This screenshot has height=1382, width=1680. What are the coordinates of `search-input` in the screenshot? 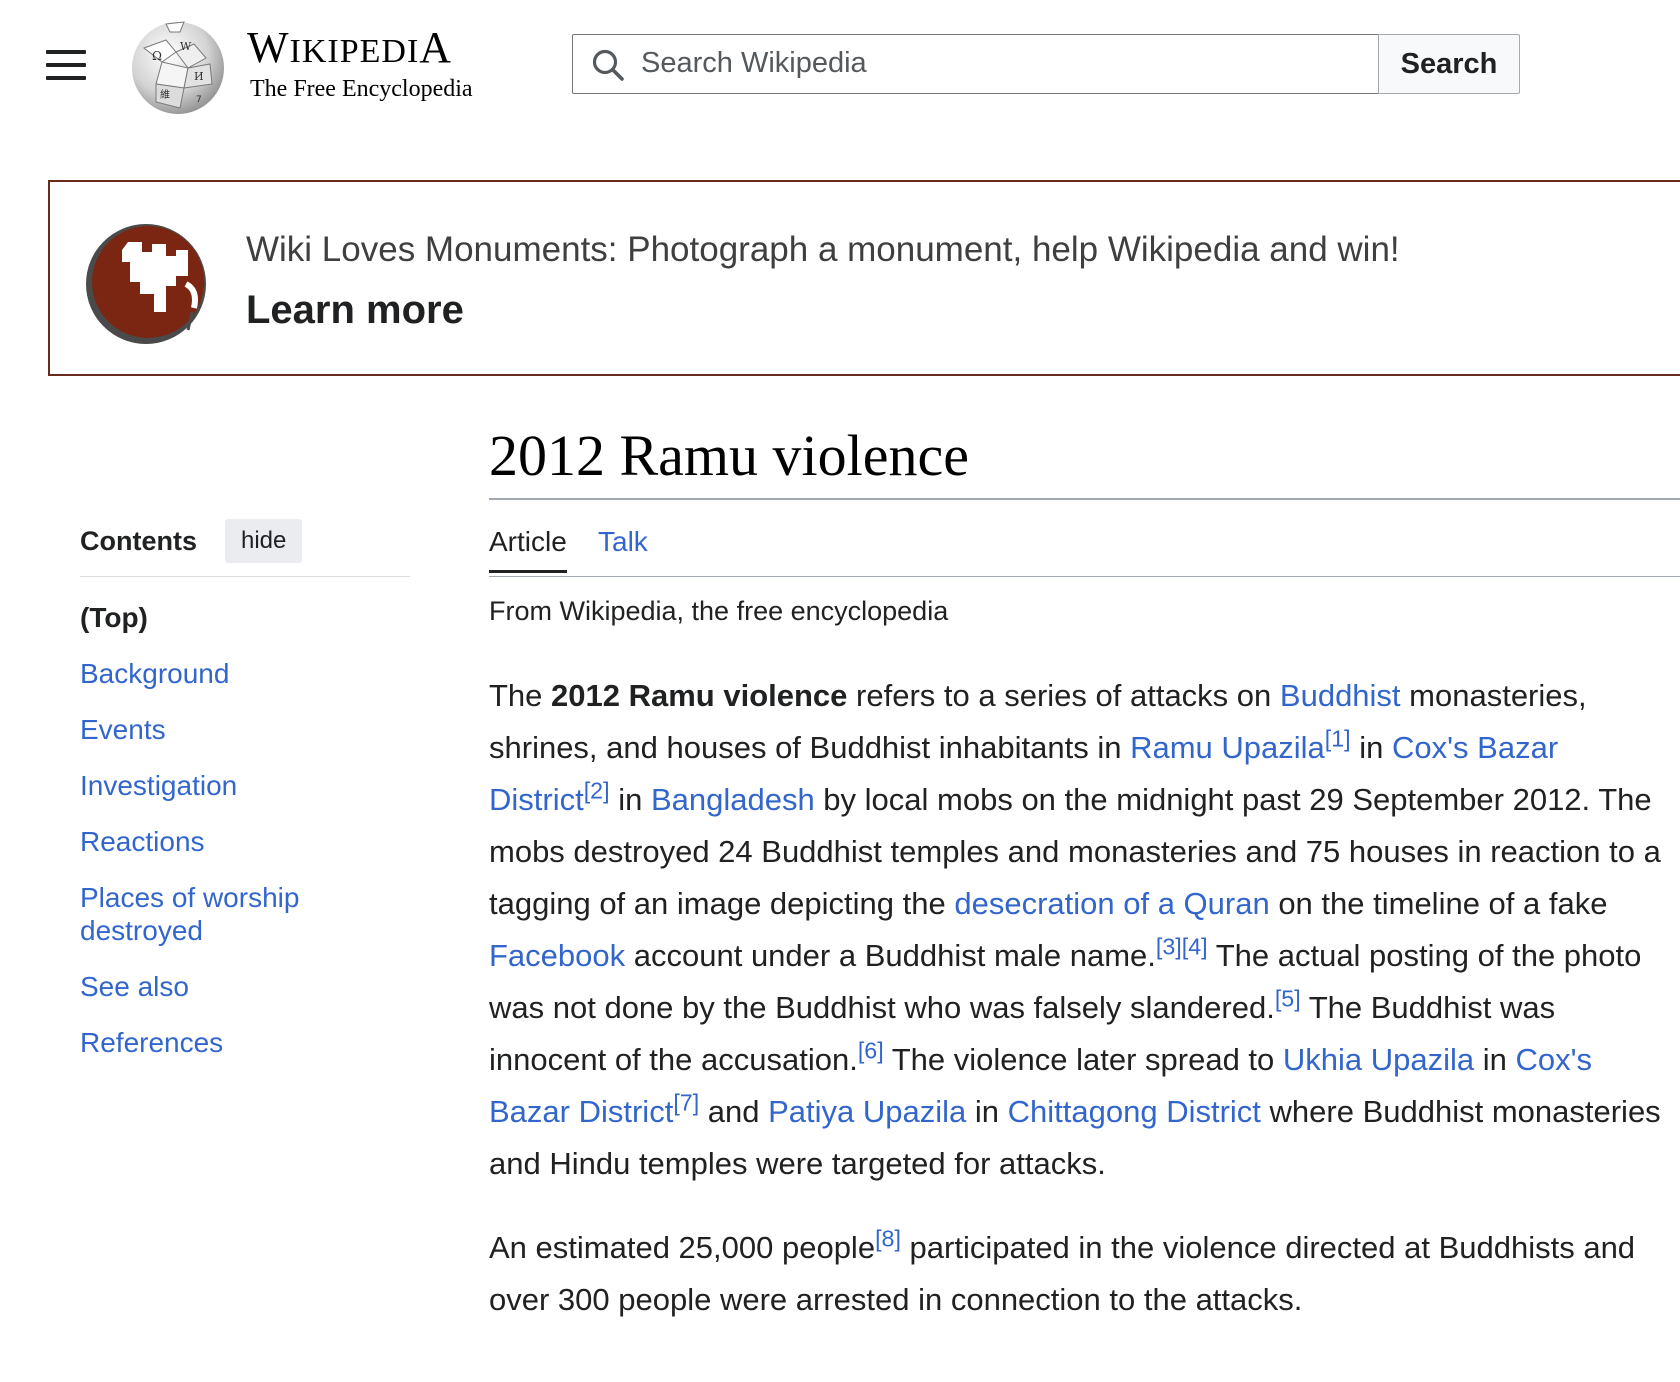 It's located at (1001, 63).